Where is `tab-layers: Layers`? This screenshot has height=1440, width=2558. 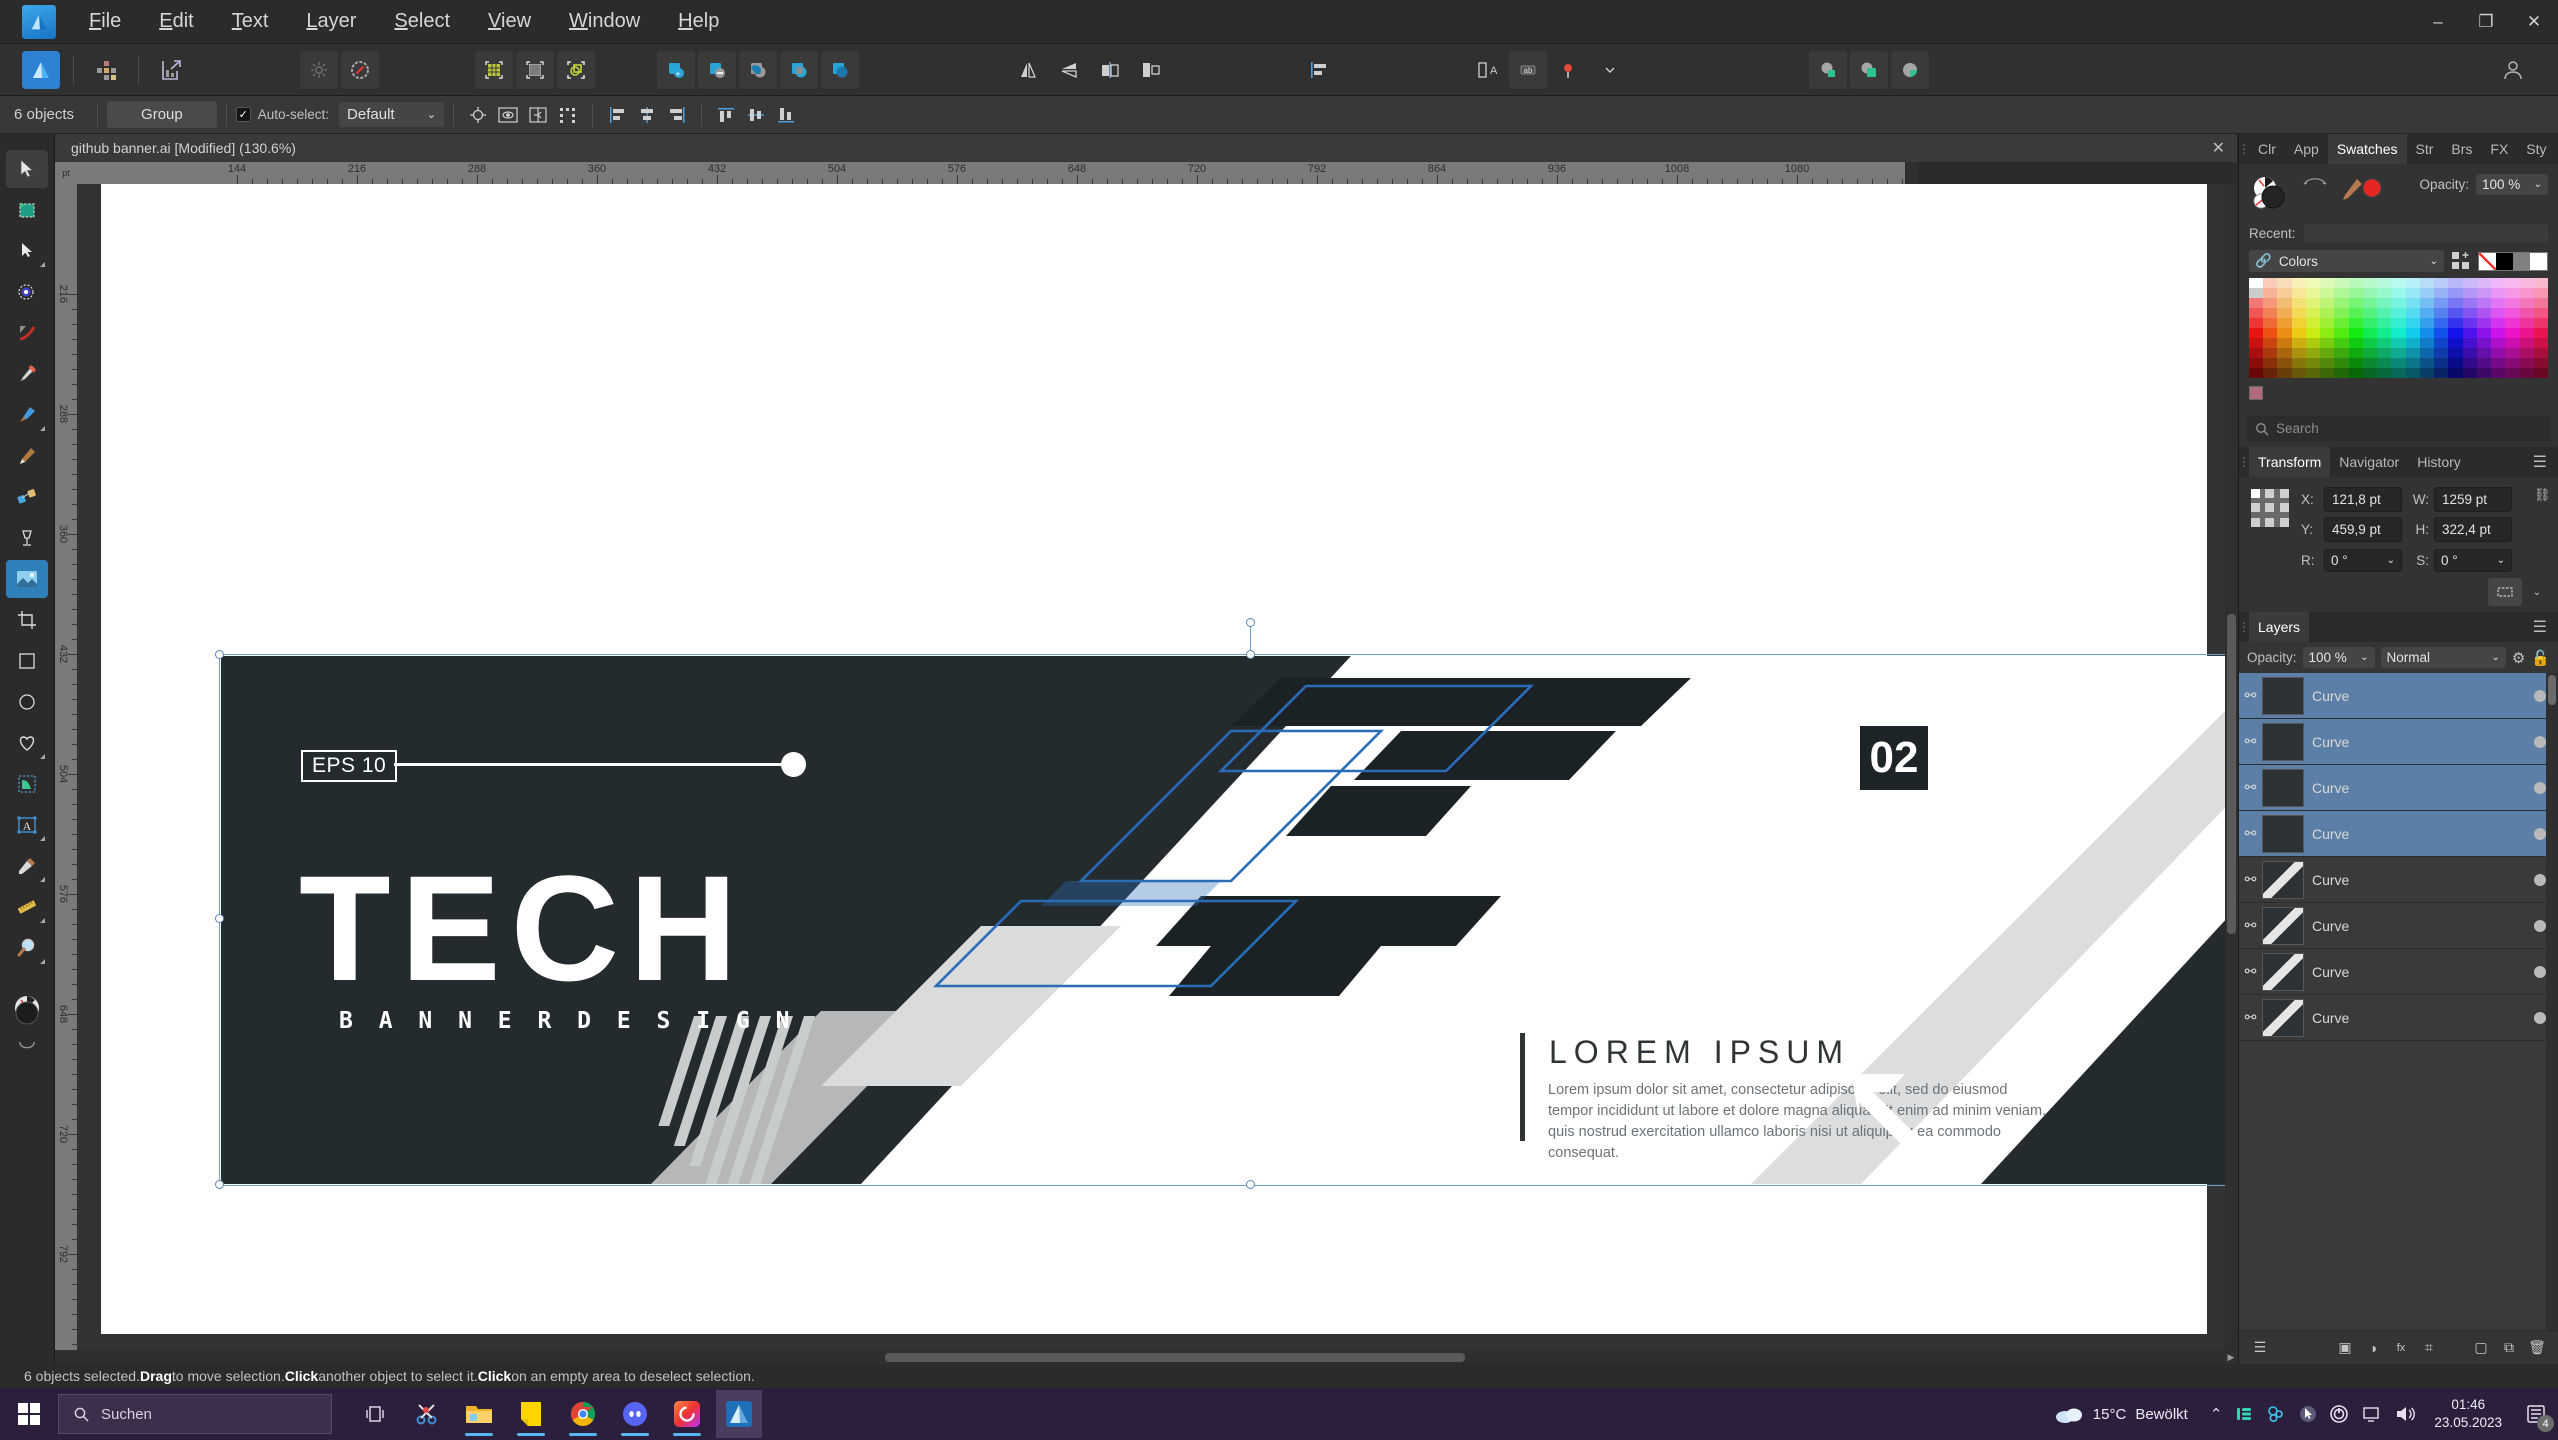 tab-layers: Layers is located at coordinates (2279, 627).